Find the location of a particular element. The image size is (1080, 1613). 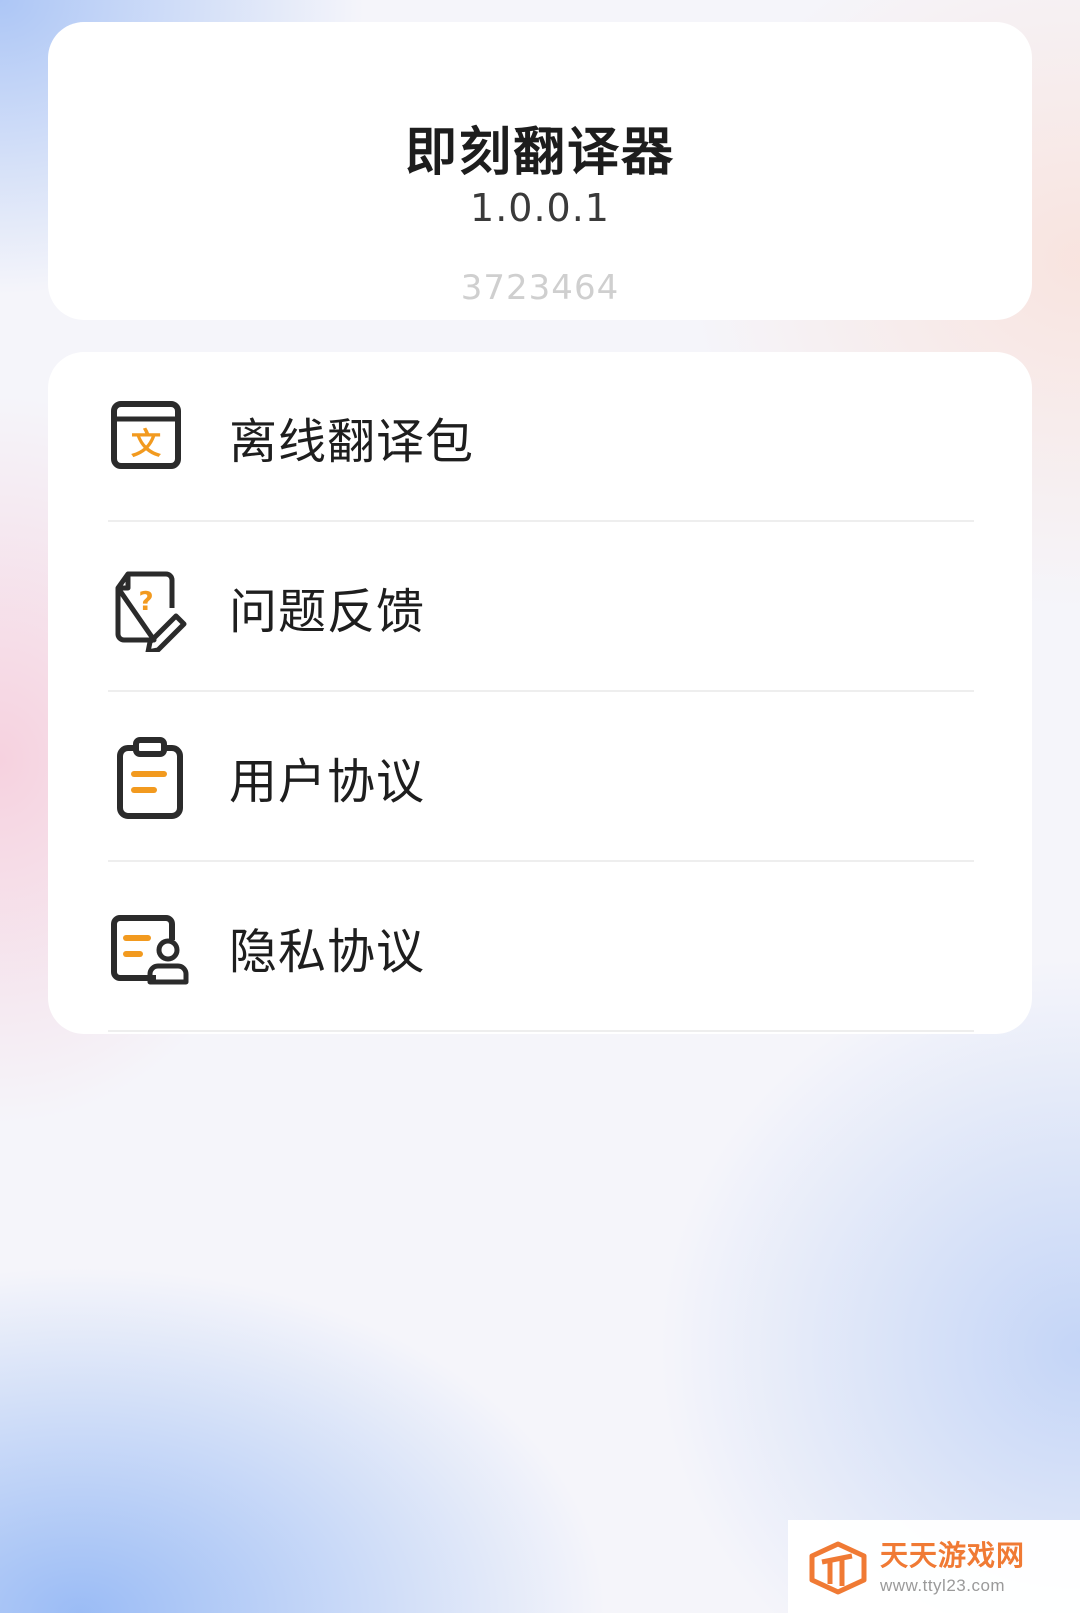

menu-item-label: 用户协议 is located at coordinates (327, 782).